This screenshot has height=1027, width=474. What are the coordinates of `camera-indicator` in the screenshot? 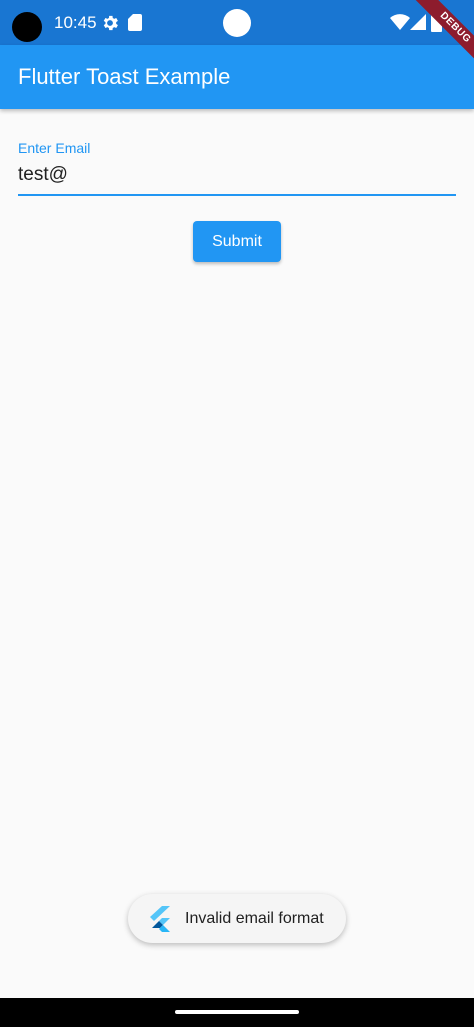 It's located at (237, 23).